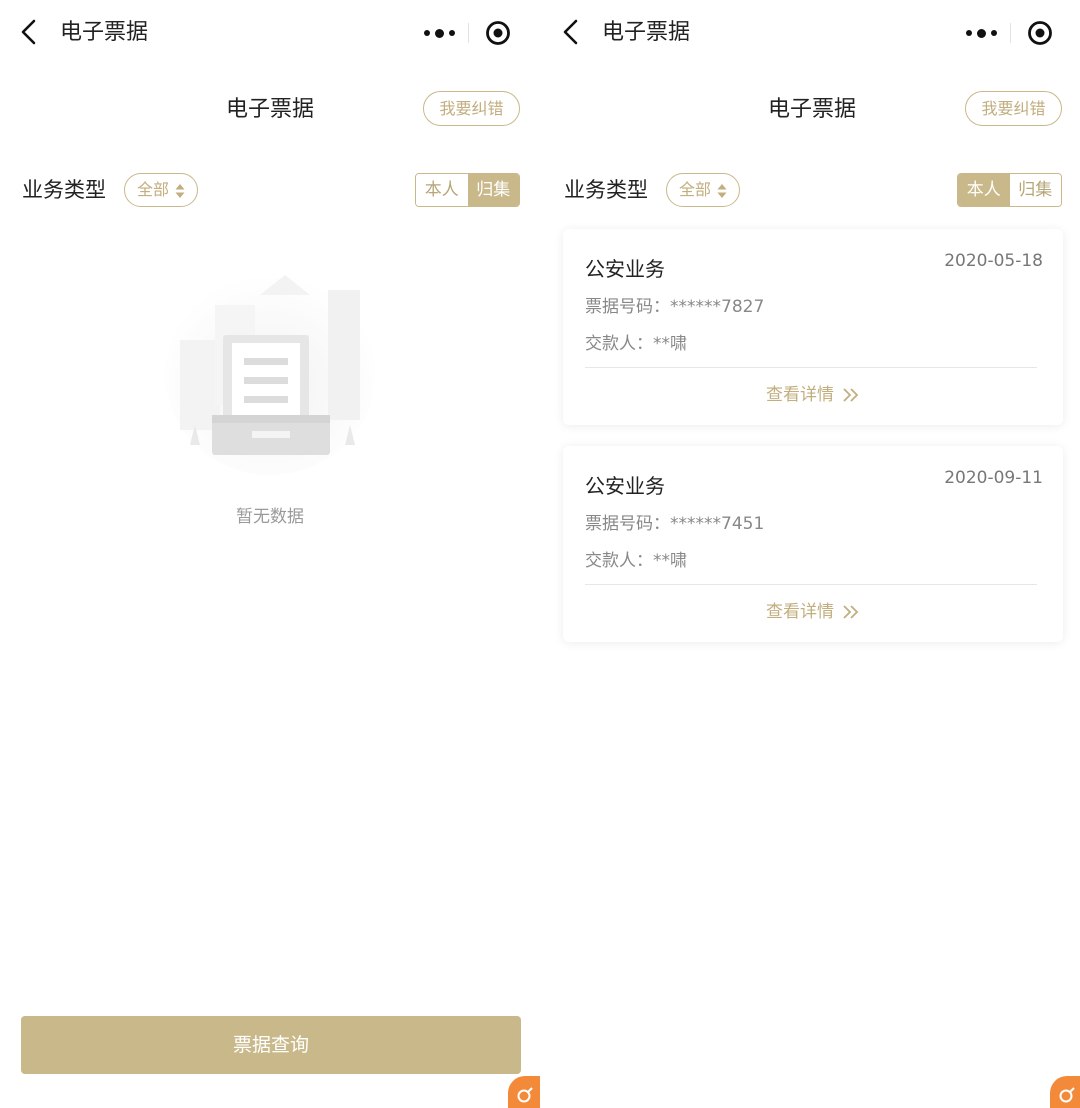 The image size is (1080, 1108). What do you see at coordinates (717, 307) in the screenshot?
I see `ticket-number: ******7827` at bounding box center [717, 307].